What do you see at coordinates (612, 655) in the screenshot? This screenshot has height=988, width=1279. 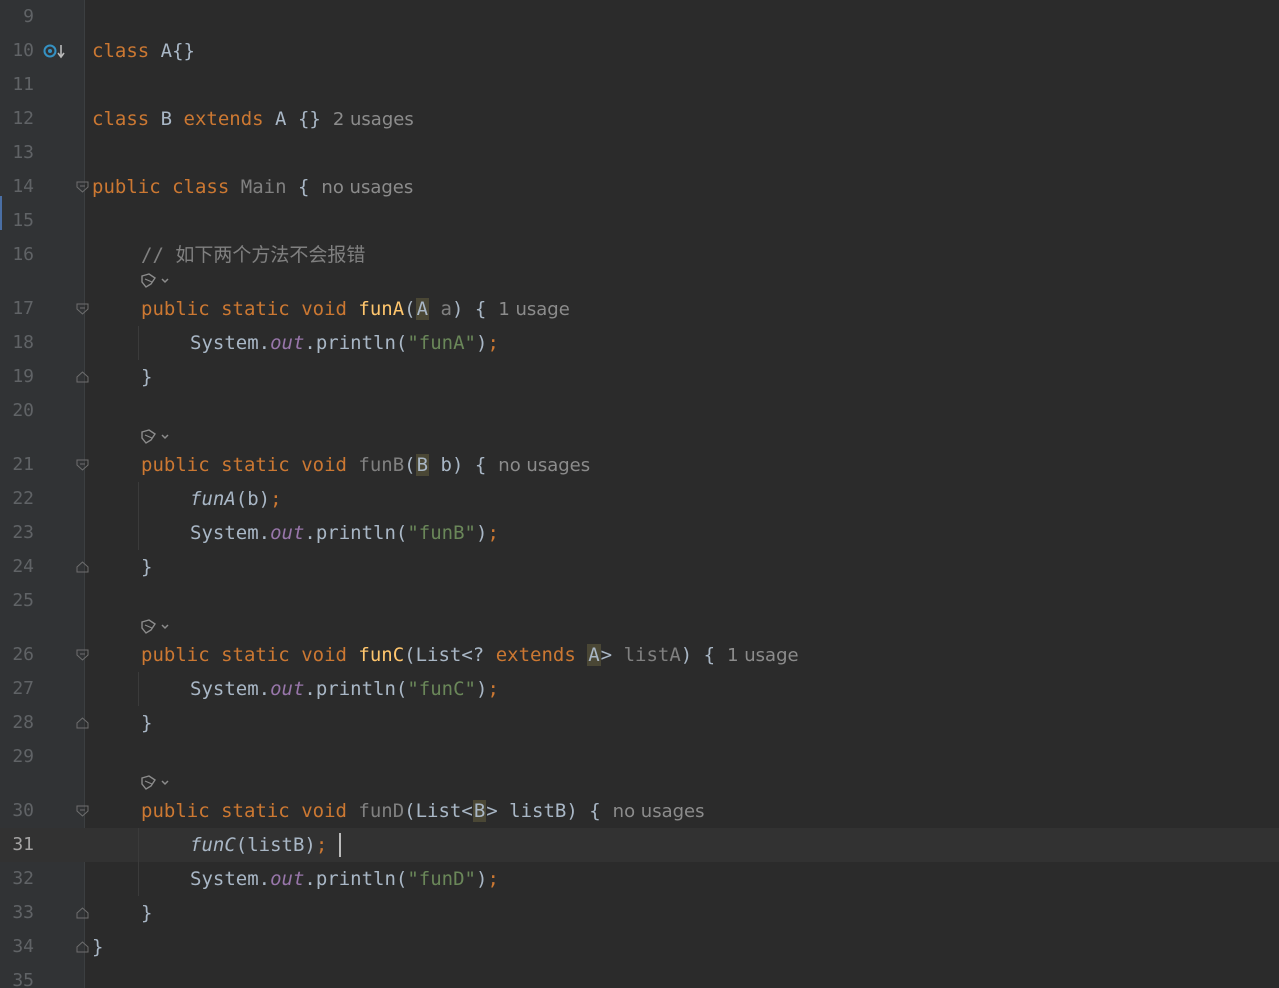 I see `identifier: >` at bounding box center [612, 655].